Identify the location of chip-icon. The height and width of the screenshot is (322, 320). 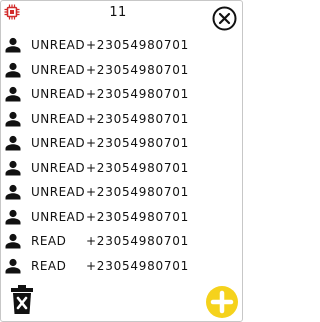
(12, 12).